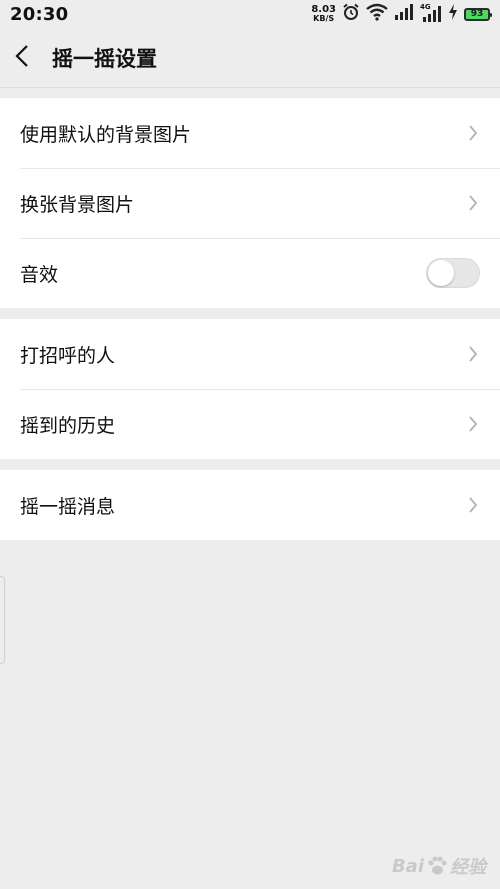  I want to click on network-type-label: 4G, so click(425, 7).